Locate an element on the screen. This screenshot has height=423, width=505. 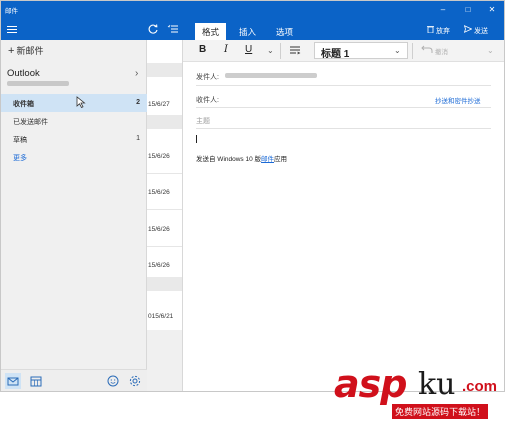
list-empty-area is located at coordinates (164, 360).